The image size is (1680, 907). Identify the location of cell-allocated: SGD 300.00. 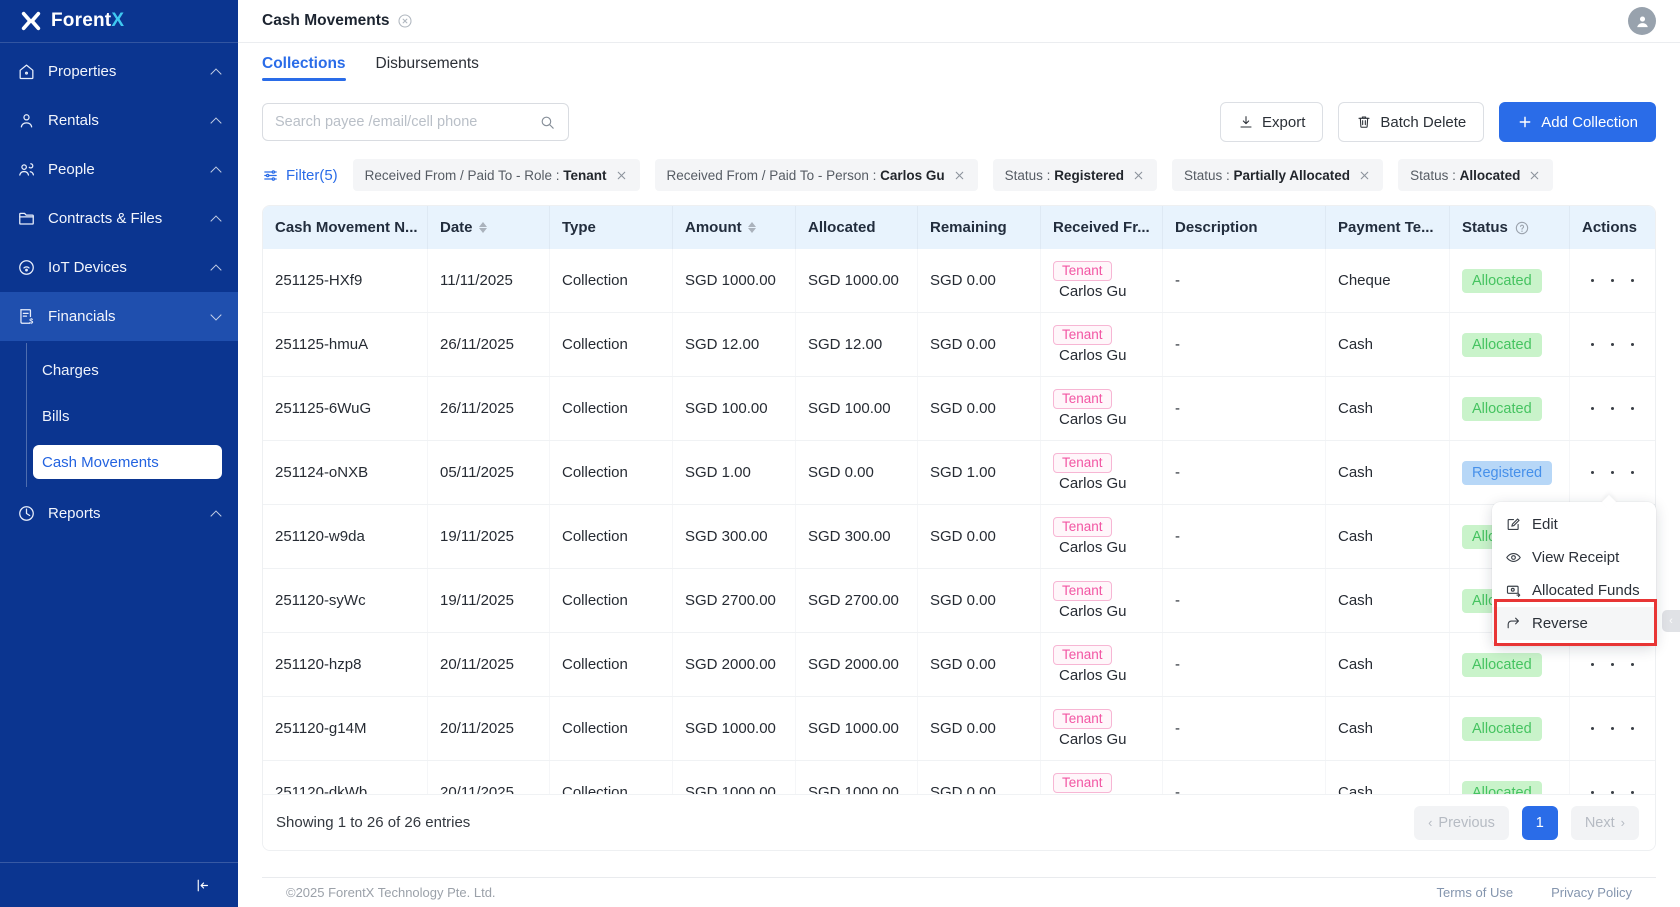
(857, 536).